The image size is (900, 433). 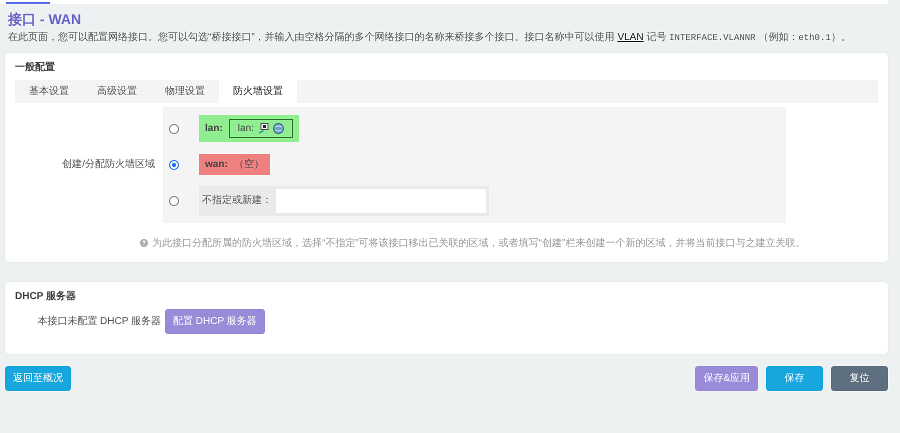 I want to click on page-description: 在此页面，您可以配置网络接口。您可以勾选“桥接接口”，并输入由空格分隔的多个网络接口的名称来桥接多个接口。接口名称中可以使用 VLAN 记号 INTERFACE.VLANNR （例如：eth0.1）。, so click(x=430, y=38).